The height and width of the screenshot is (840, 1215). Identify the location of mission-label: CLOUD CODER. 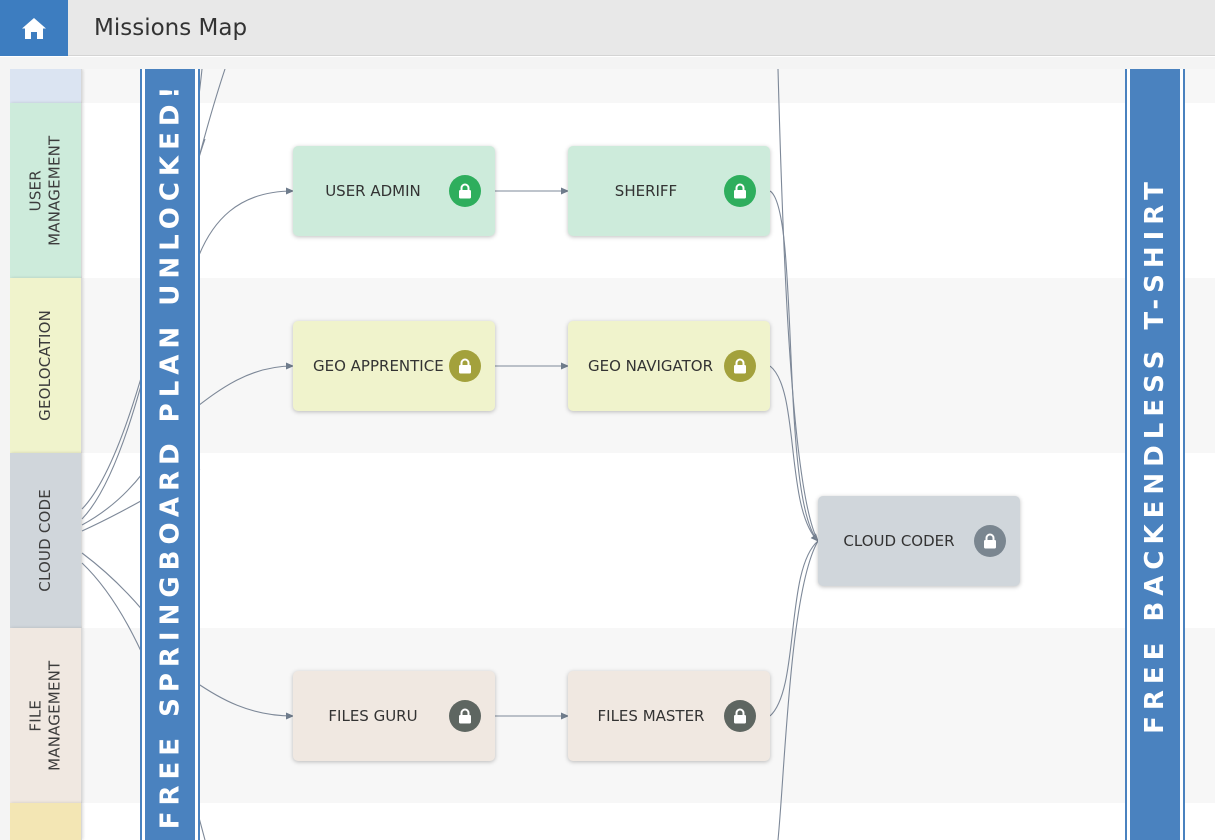
(899, 541).